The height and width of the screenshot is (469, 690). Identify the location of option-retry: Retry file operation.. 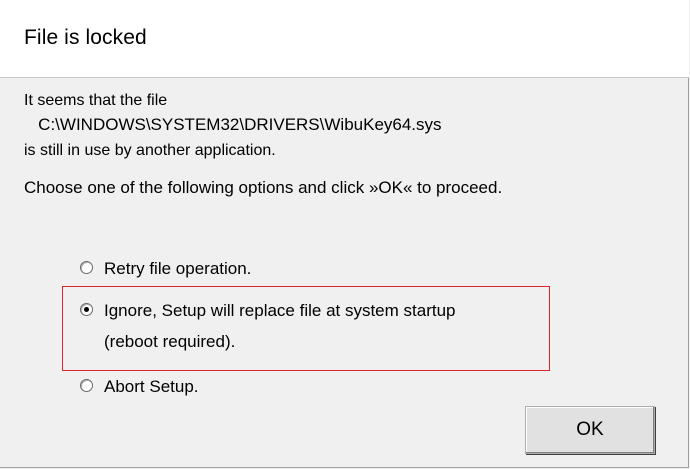
(165, 269).